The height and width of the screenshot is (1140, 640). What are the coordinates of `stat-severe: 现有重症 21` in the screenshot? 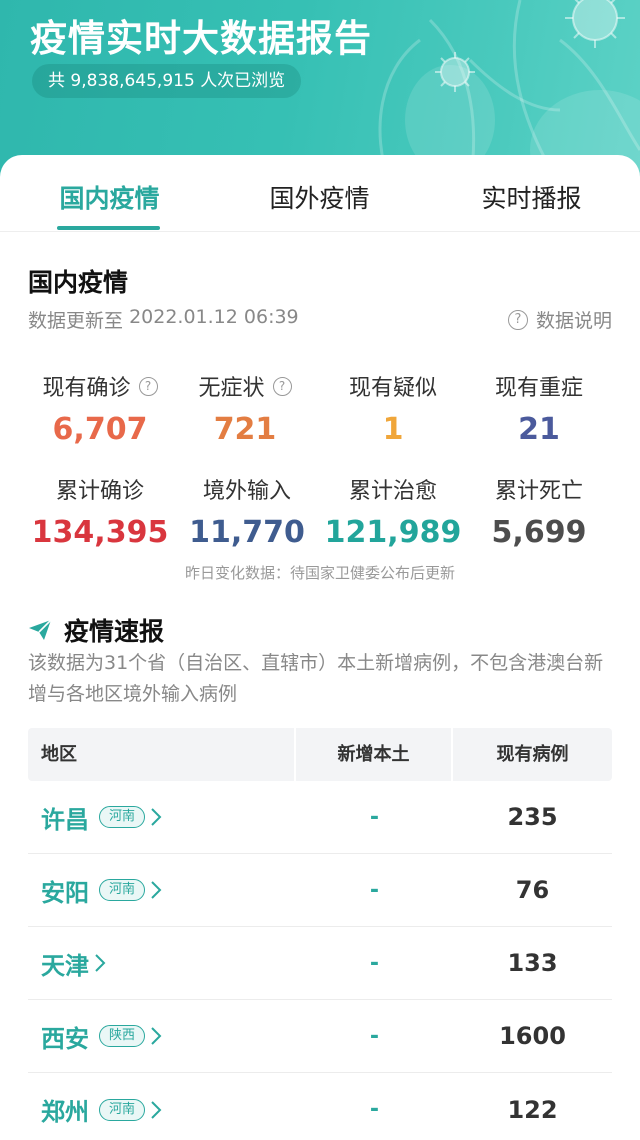 It's located at (539, 408).